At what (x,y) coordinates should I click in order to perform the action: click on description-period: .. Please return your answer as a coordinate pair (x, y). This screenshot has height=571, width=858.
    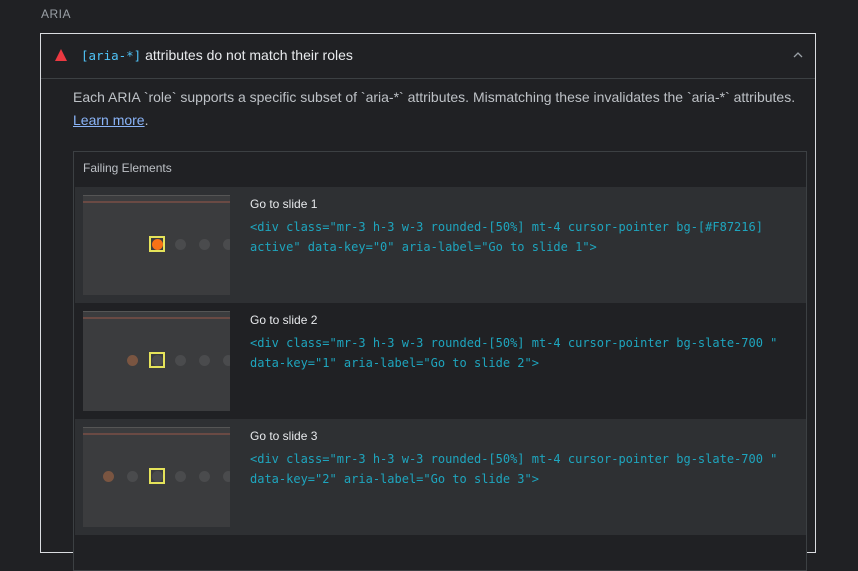
    Looking at the image, I should click on (146, 120).